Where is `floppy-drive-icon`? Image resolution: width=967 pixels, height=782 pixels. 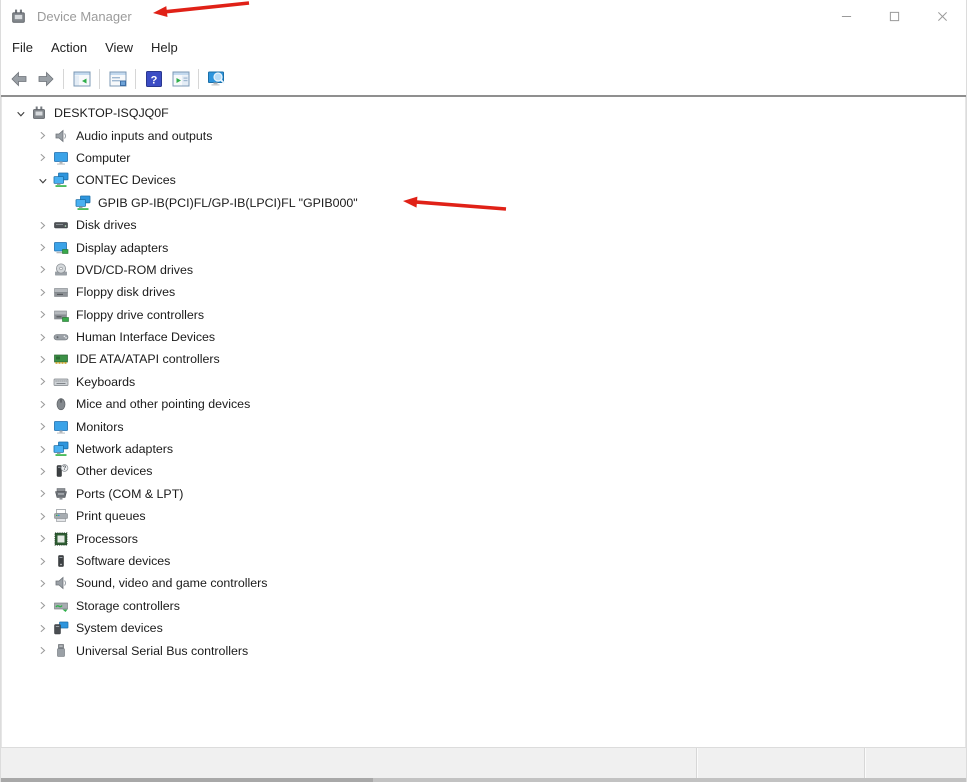 floppy-drive-icon is located at coordinates (61, 292).